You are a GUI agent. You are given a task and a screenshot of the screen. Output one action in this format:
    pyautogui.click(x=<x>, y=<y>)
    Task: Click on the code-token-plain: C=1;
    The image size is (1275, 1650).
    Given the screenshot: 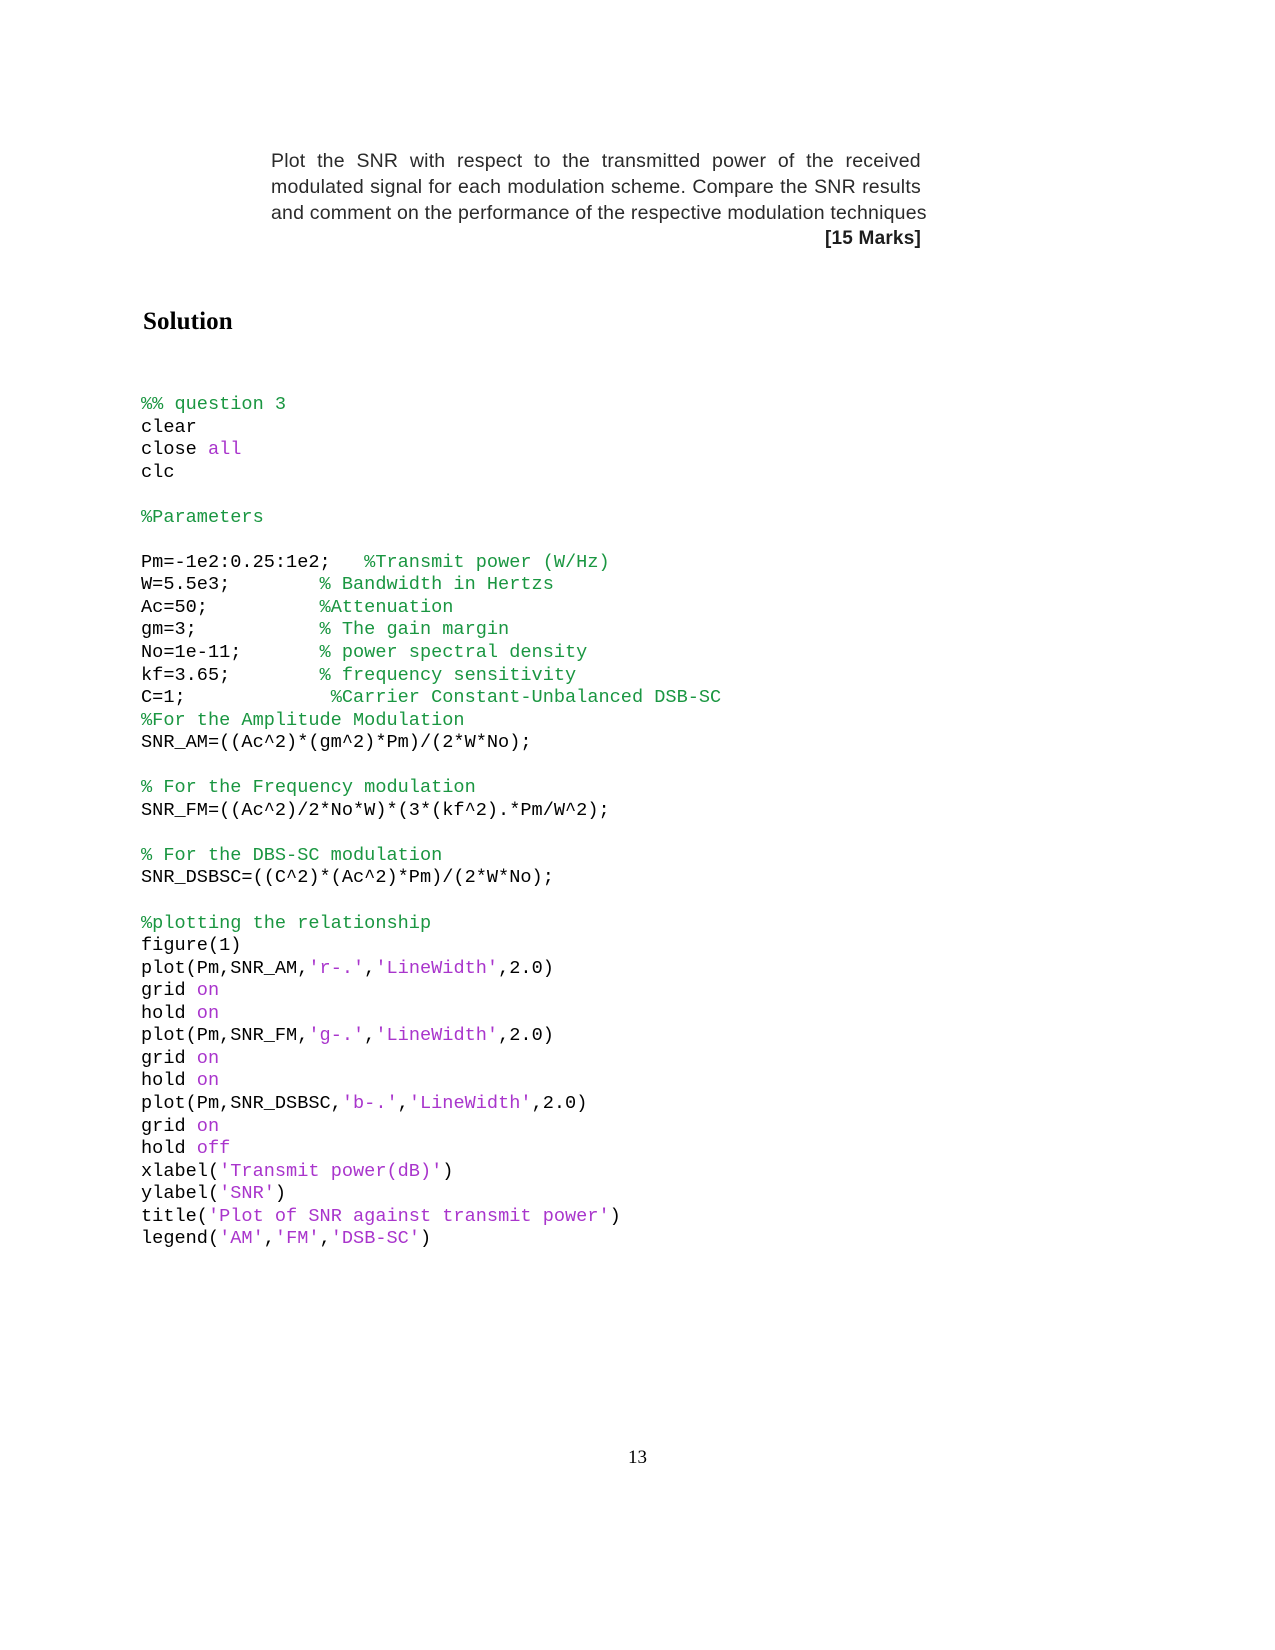 What is the action you would take?
    pyautogui.click(x=236, y=698)
    